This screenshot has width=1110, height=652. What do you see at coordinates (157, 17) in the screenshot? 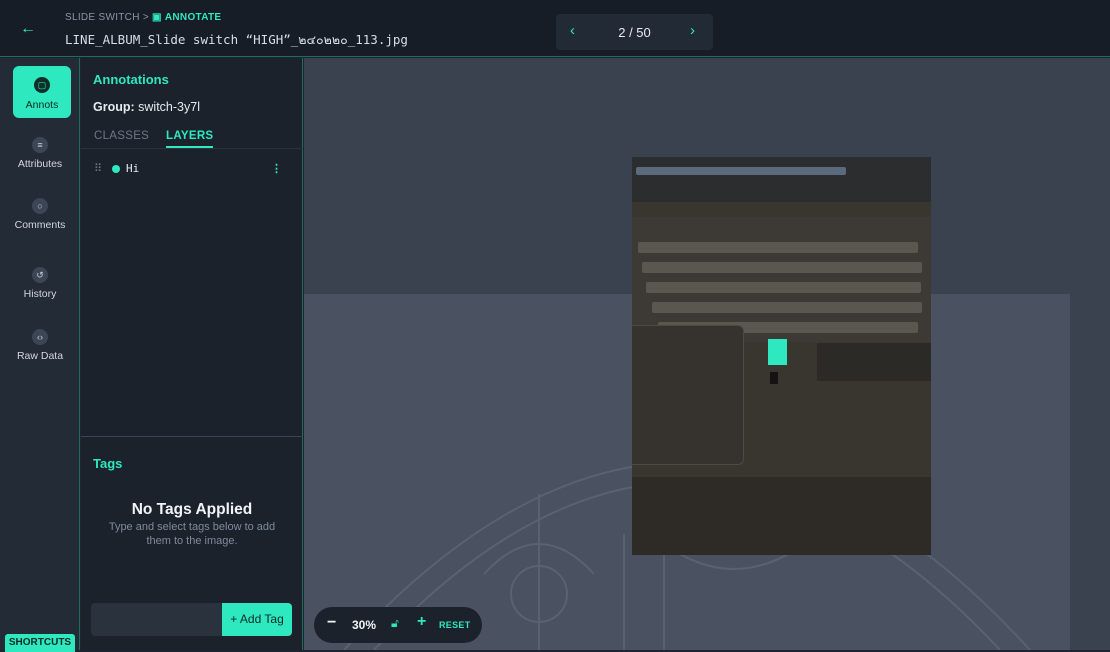
I see `image-icon: ▣` at bounding box center [157, 17].